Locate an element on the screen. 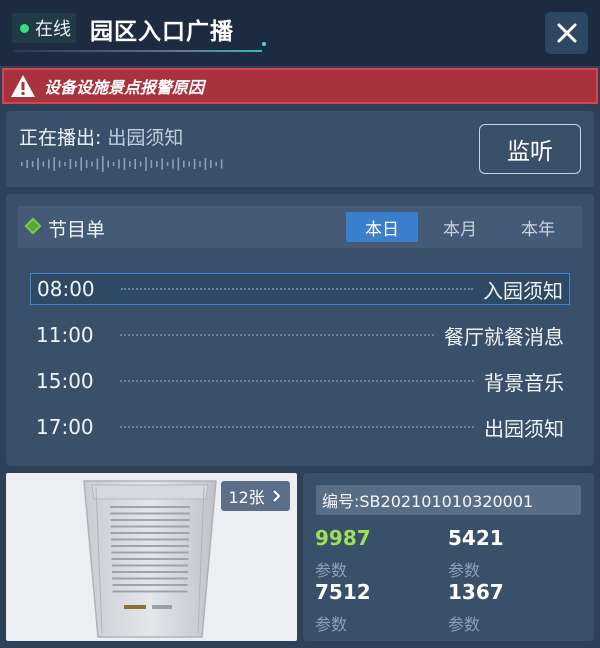  schedule-time: 08:00 is located at coordinates (66, 289).